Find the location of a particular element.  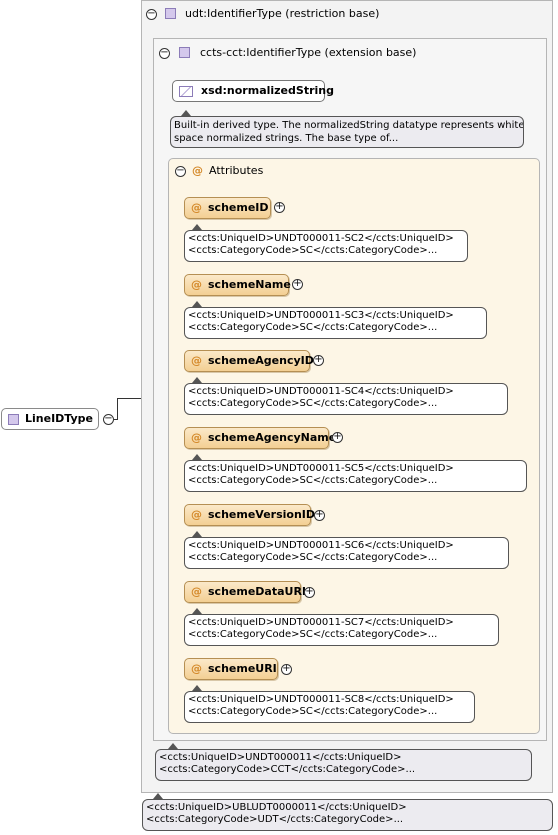

attributes-label: Attributes is located at coordinates (236, 170).